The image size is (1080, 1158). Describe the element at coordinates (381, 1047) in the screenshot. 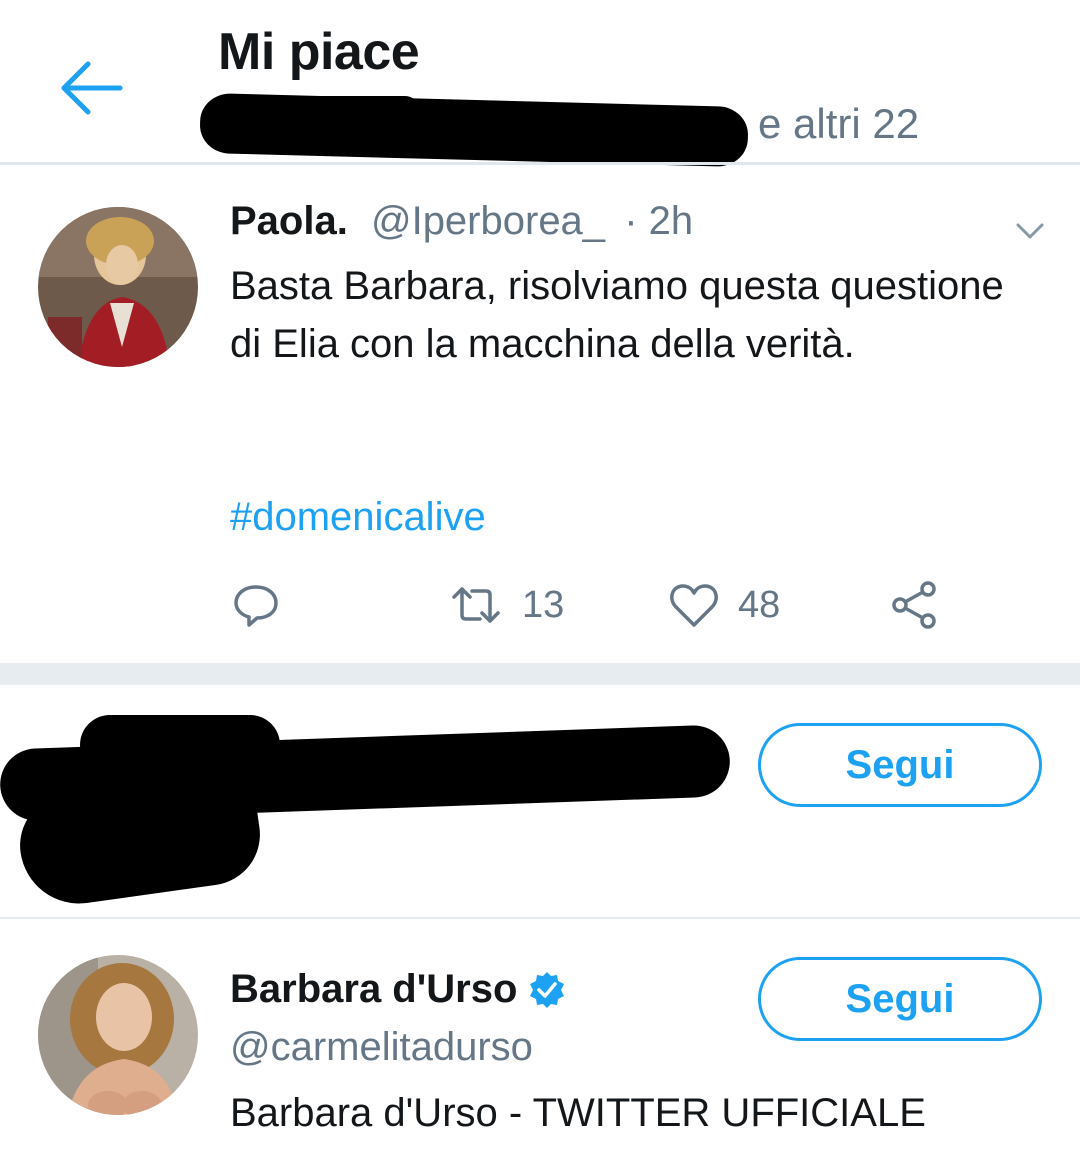

I see `user-handle: @carmelitadurso` at that location.